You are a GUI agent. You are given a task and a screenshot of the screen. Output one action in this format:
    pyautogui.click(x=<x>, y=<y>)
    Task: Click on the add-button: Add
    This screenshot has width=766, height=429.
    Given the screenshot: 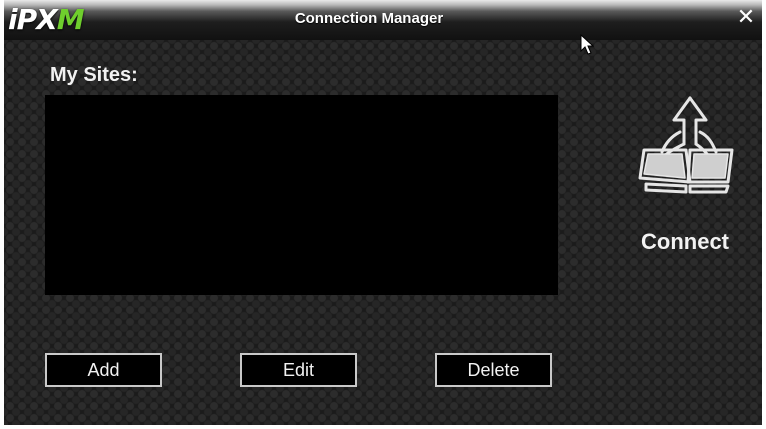 What is the action you would take?
    pyautogui.click(x=103, y=370)
    